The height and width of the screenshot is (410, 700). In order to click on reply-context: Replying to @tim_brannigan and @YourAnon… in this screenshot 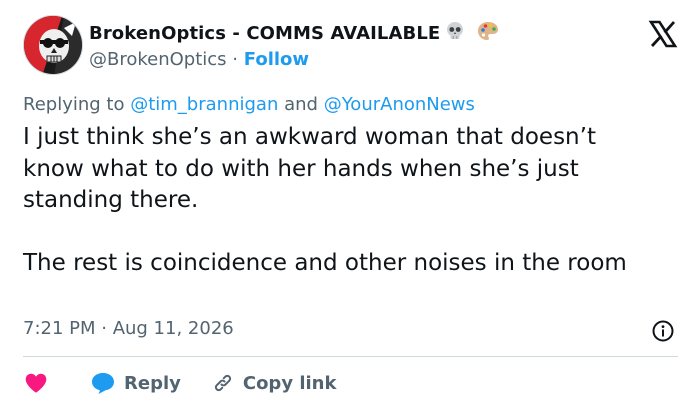, I will do `click(249, 104)`.